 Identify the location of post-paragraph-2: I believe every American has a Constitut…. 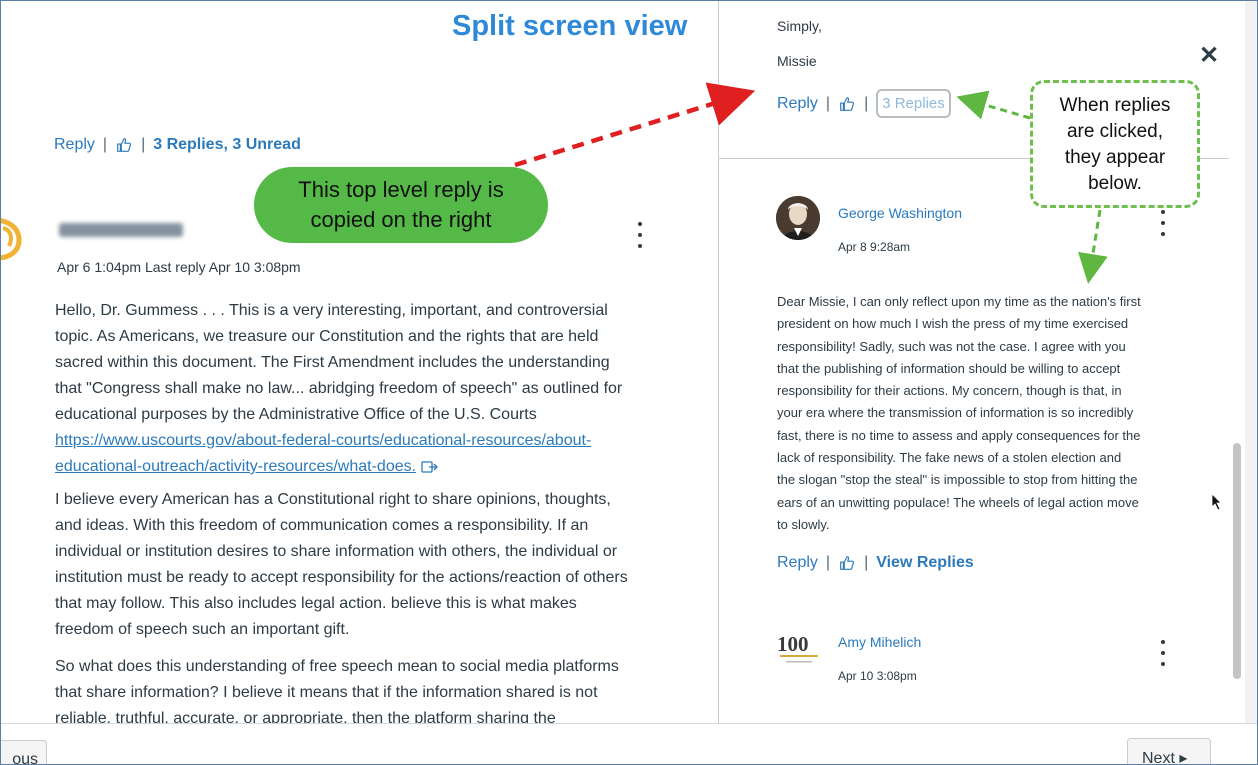
(375, 565).